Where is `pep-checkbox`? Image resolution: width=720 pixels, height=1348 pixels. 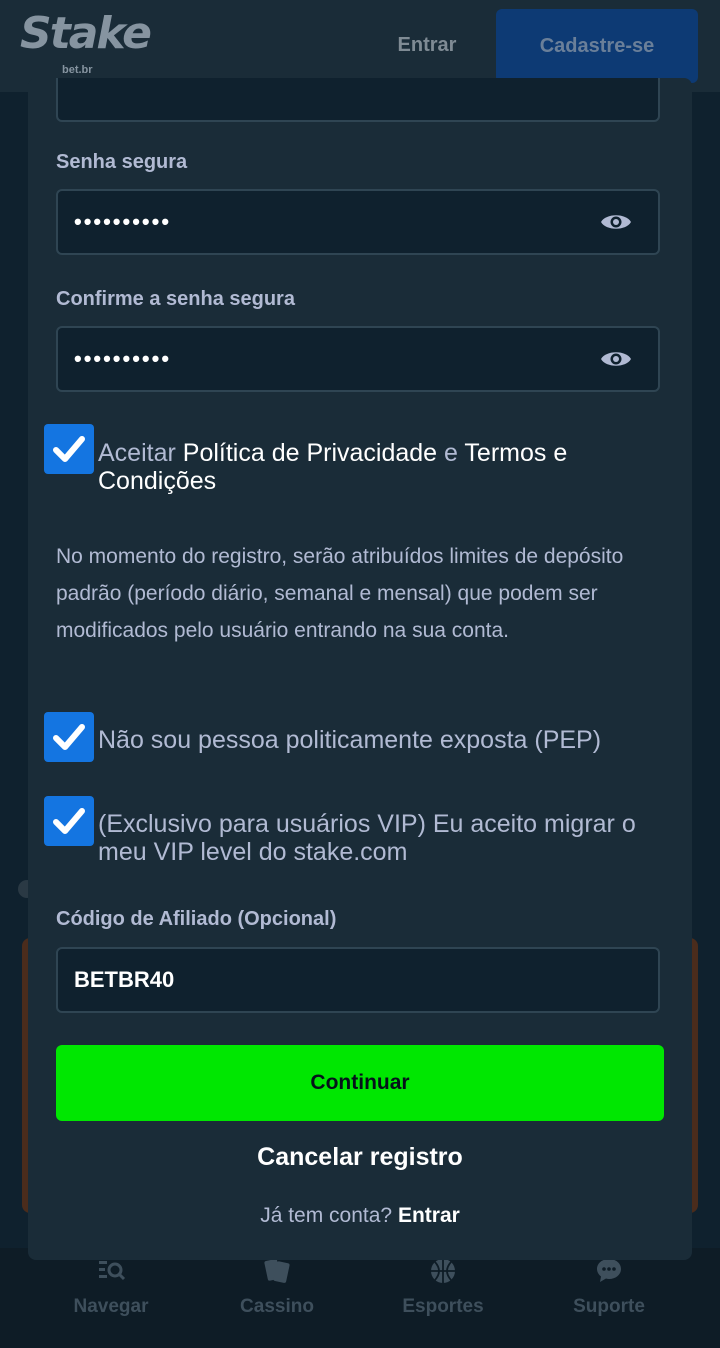
pep-checkbox is located at coordinates (69, 737).